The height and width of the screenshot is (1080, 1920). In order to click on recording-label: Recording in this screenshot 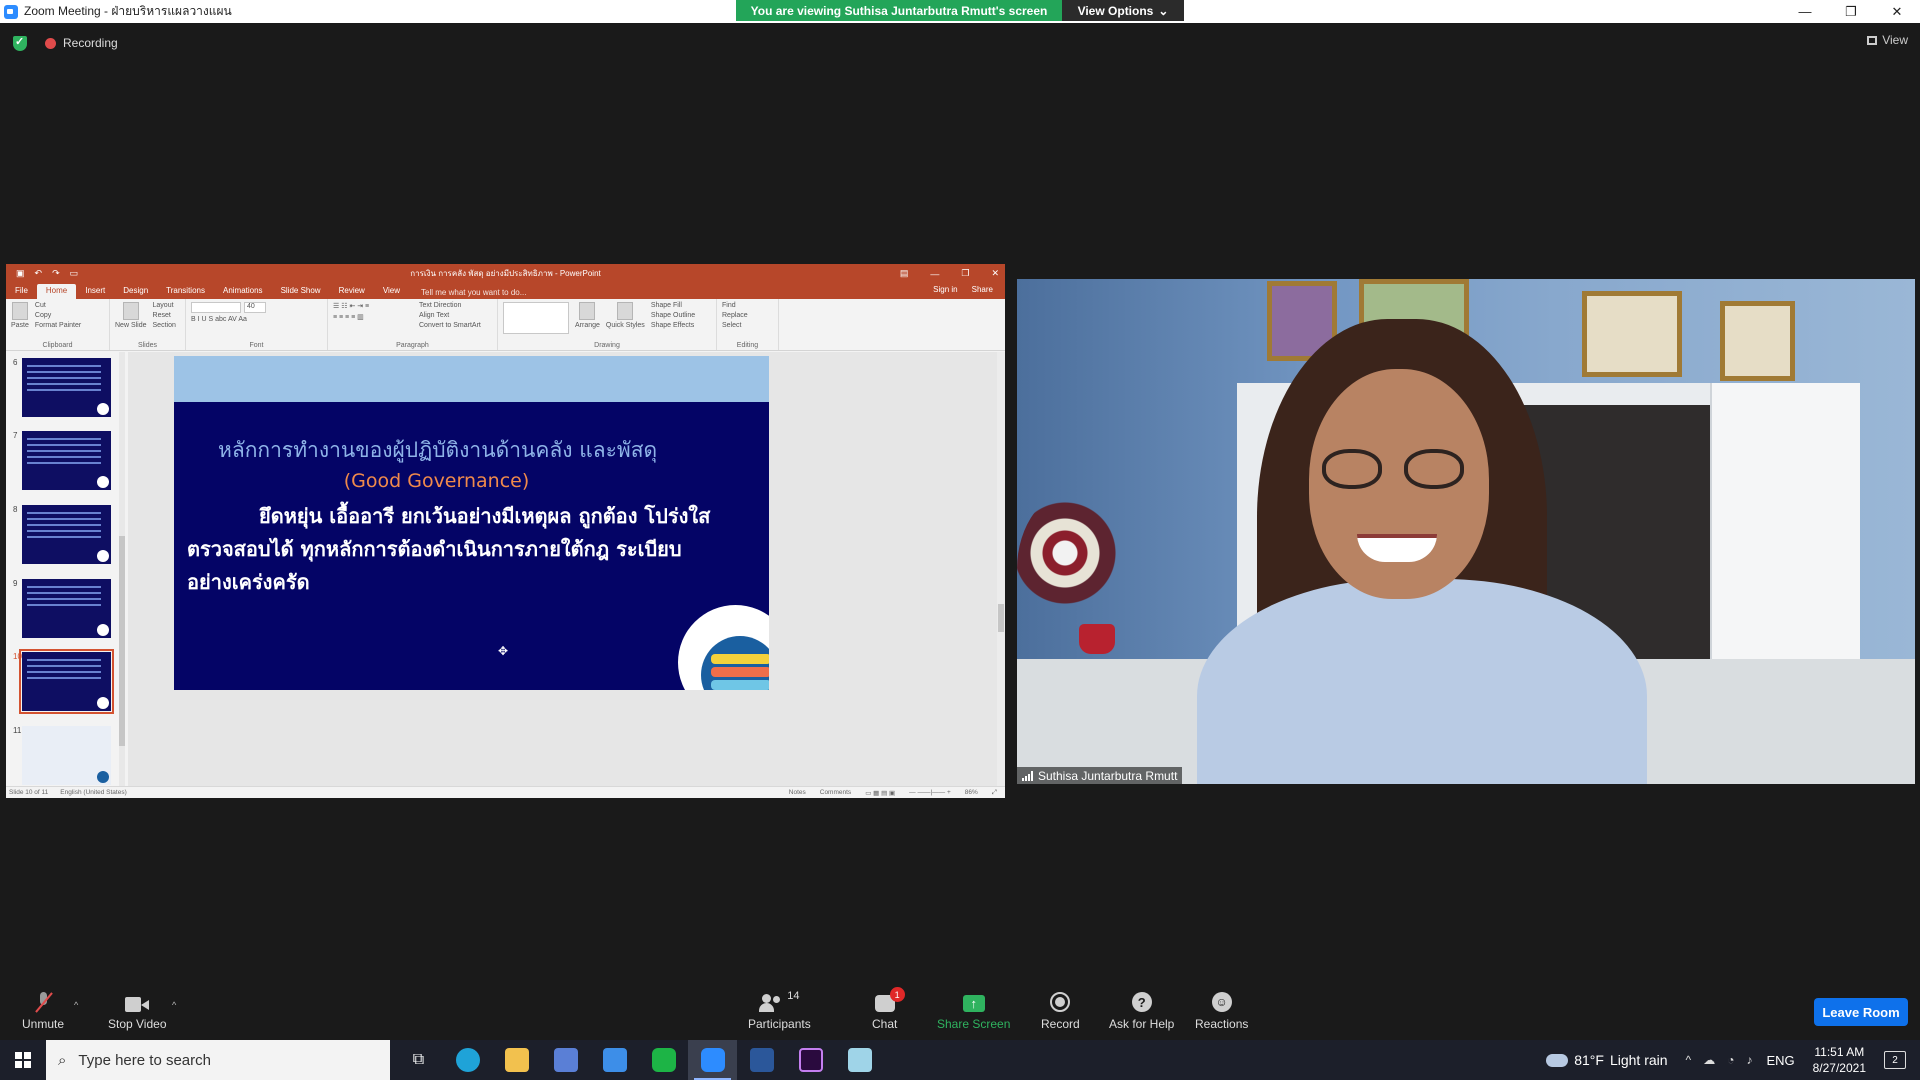, I will do `click(90, 43)`.